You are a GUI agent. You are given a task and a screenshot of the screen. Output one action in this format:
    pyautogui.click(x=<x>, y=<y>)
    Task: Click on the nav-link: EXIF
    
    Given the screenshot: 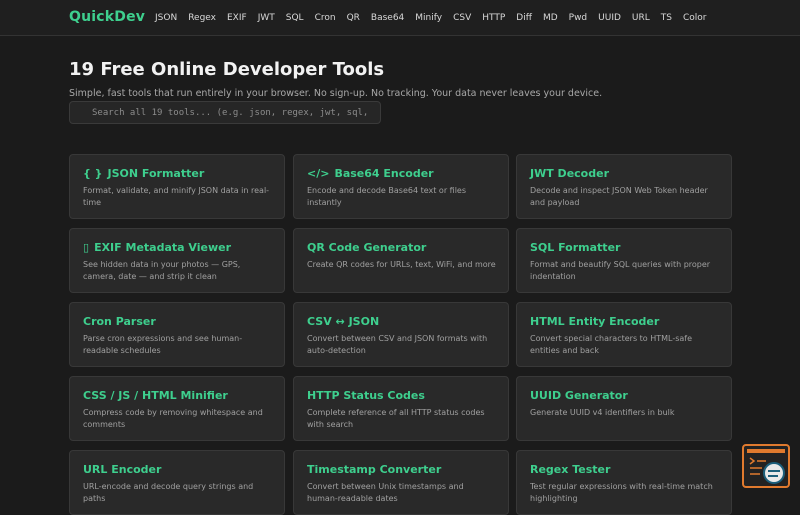 What is the action you would take?
    pyautogui.click(x=237, y=18)
    